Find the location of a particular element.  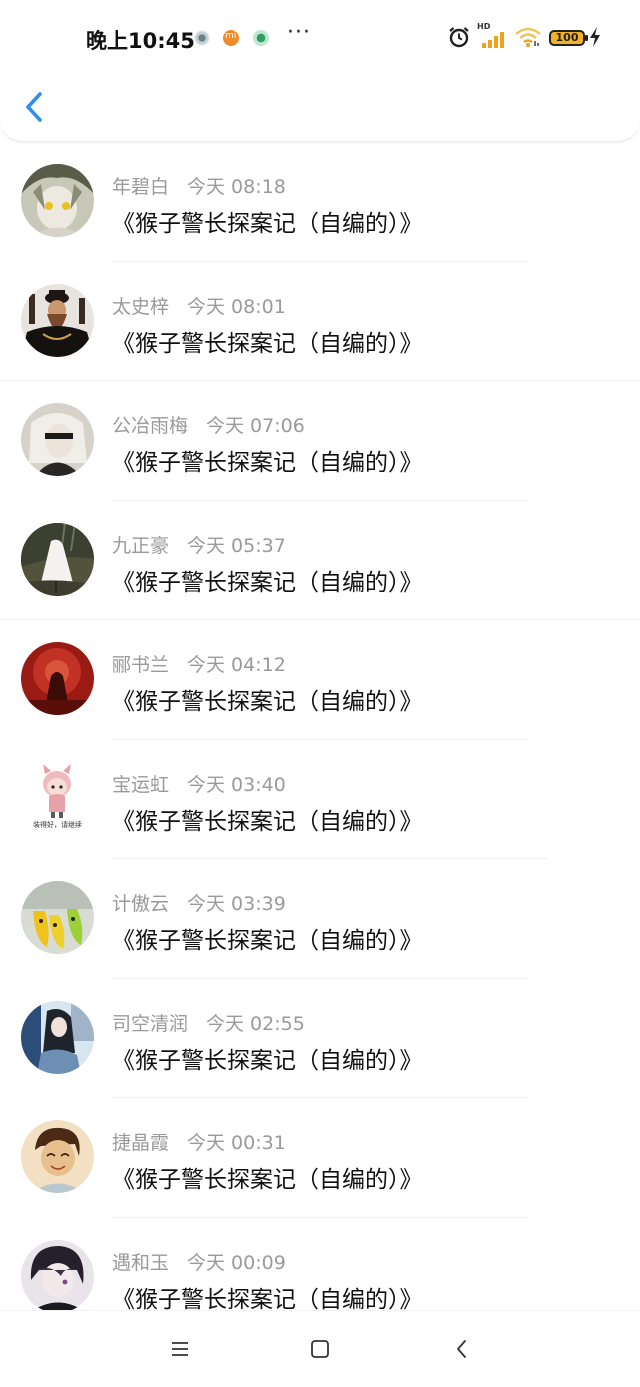

signal-icon: HD is located at coordinates (491, 35).